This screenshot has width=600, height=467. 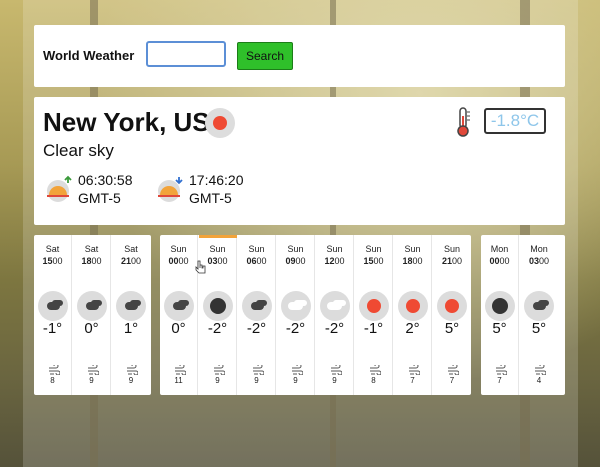 I want to click on thermometer-icon, so click(x=463, y=124).